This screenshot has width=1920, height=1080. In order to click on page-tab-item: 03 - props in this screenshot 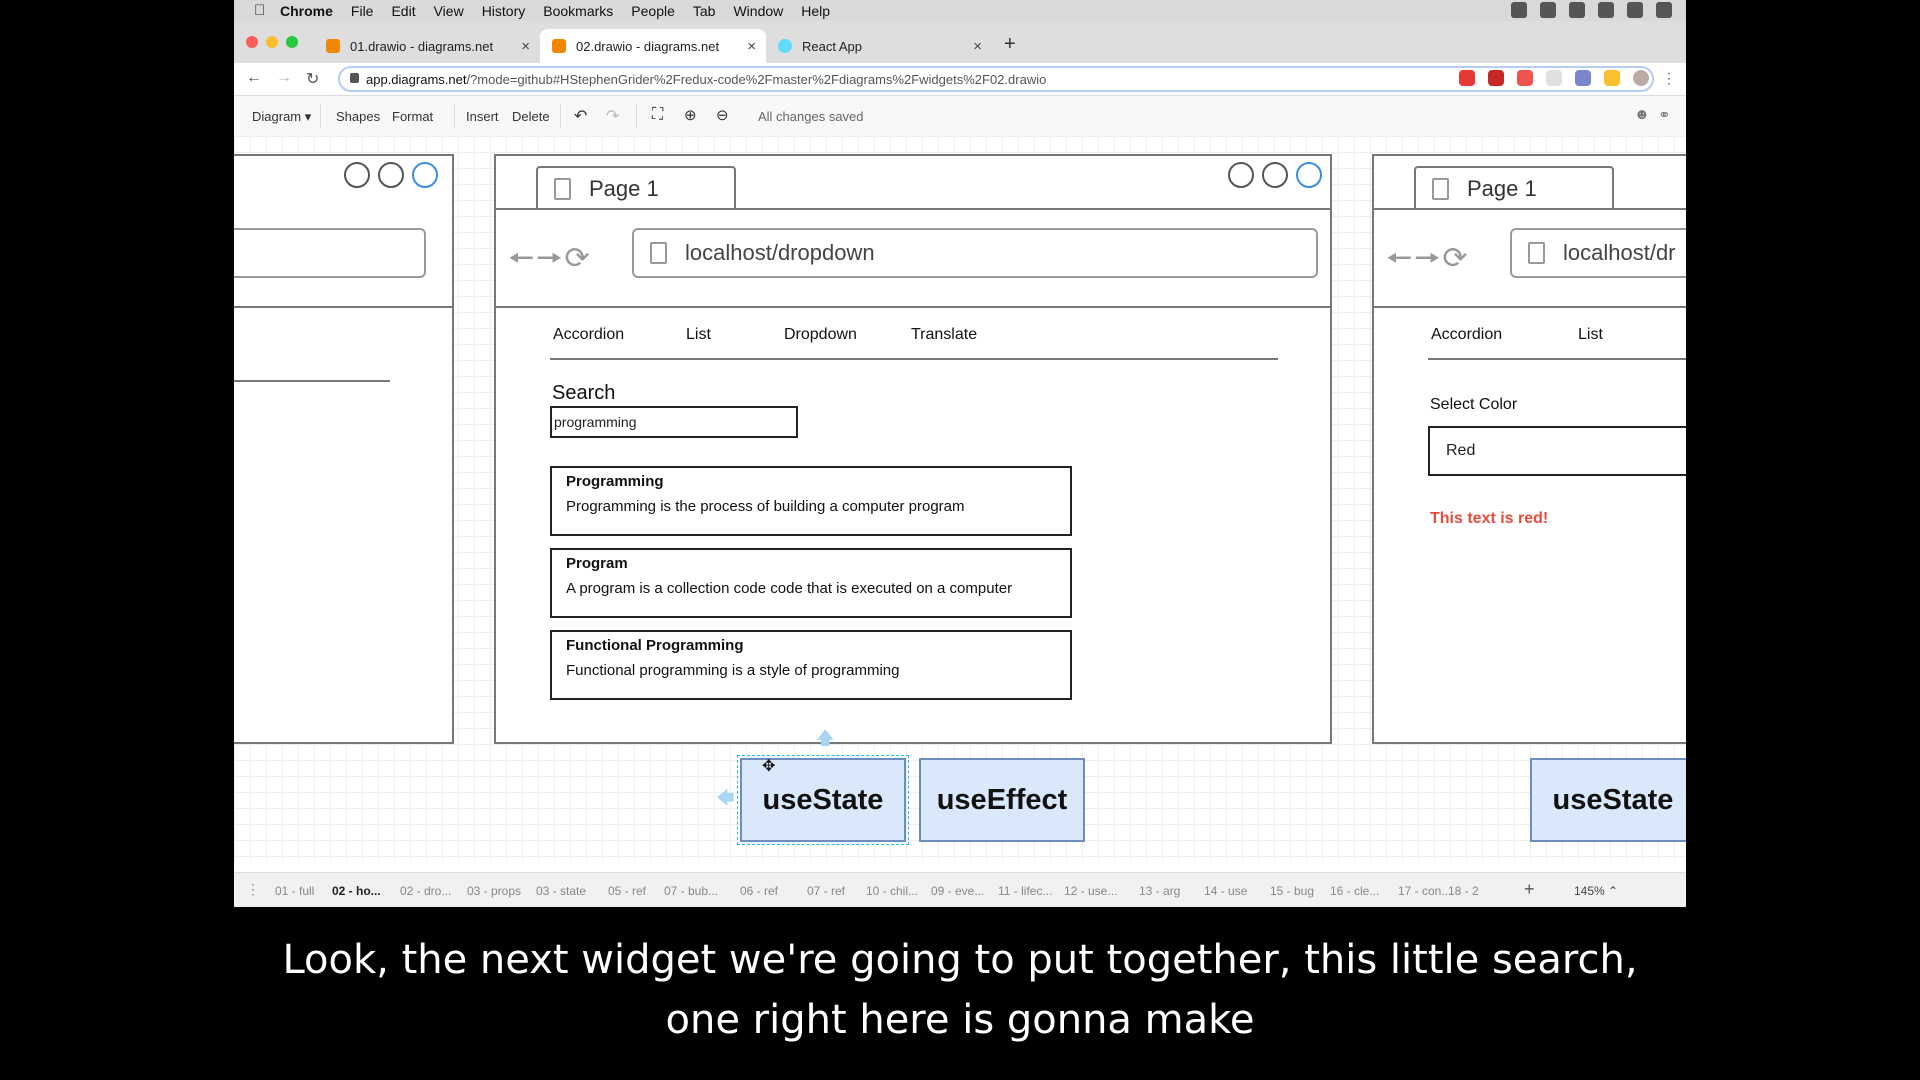, I will do `click(494, 891)`.